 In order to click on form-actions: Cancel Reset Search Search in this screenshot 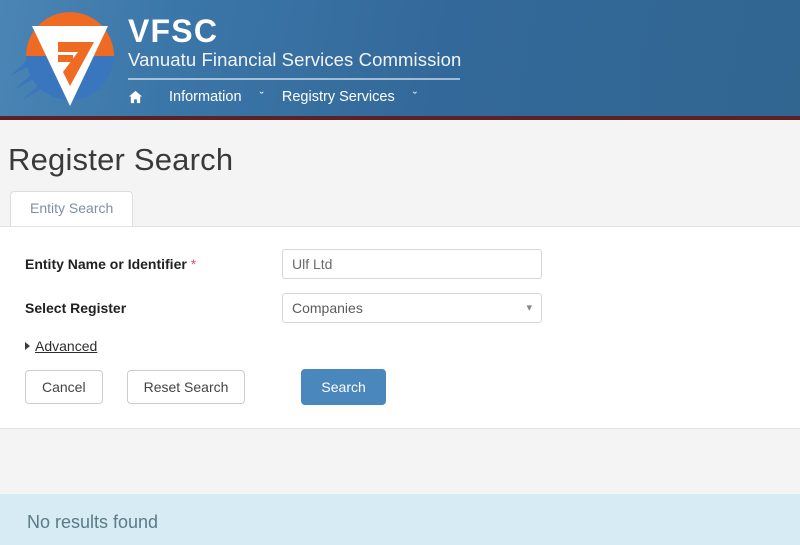, I will do `click(205, 387)`.